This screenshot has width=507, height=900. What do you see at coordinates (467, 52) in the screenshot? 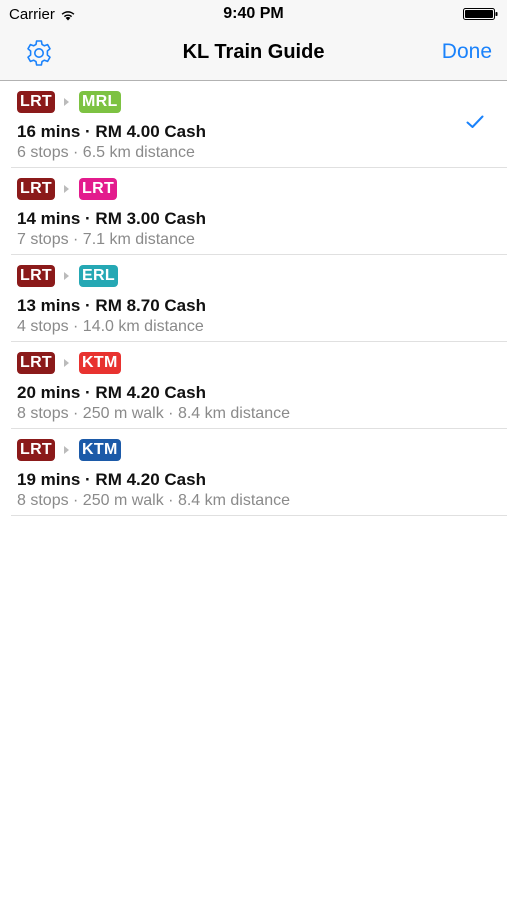
I see `done-button: Done` at bounding box center [467, 52].